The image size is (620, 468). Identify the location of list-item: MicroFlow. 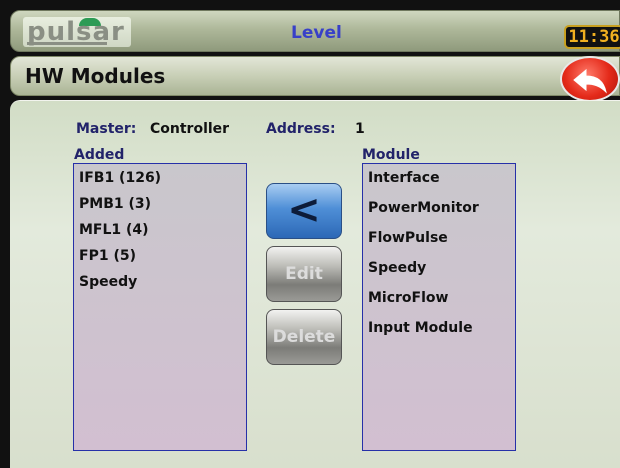
(408, 298).